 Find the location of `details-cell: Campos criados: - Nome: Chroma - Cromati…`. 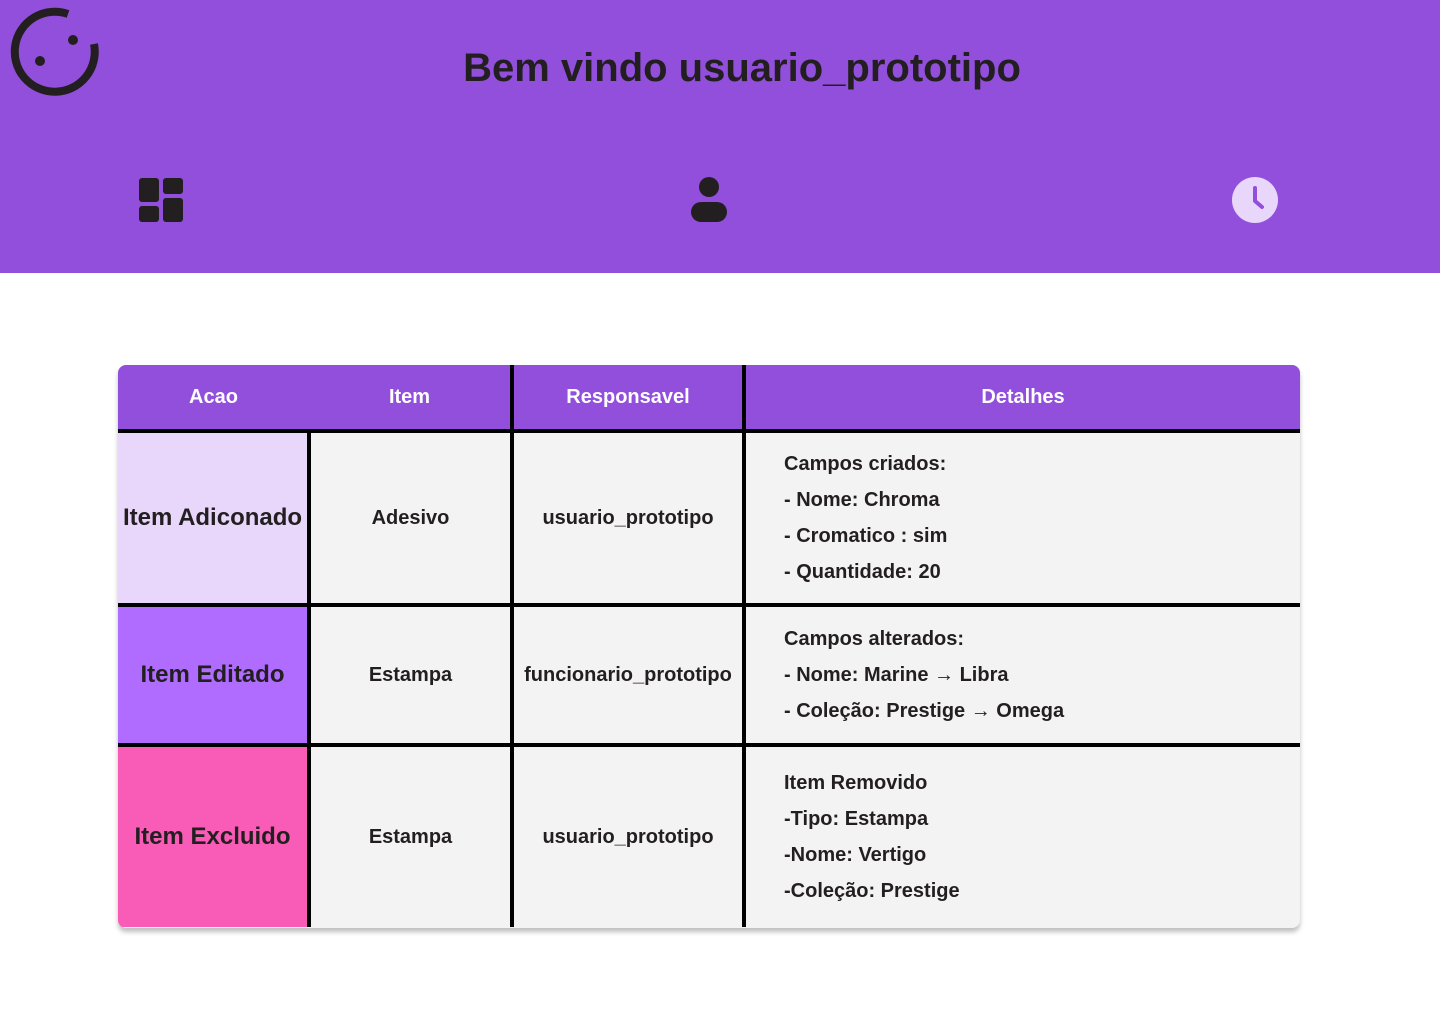

details-cell: Campos criados: - Nome: Chroma - Cromati… is located at coordinates (1022, 519).